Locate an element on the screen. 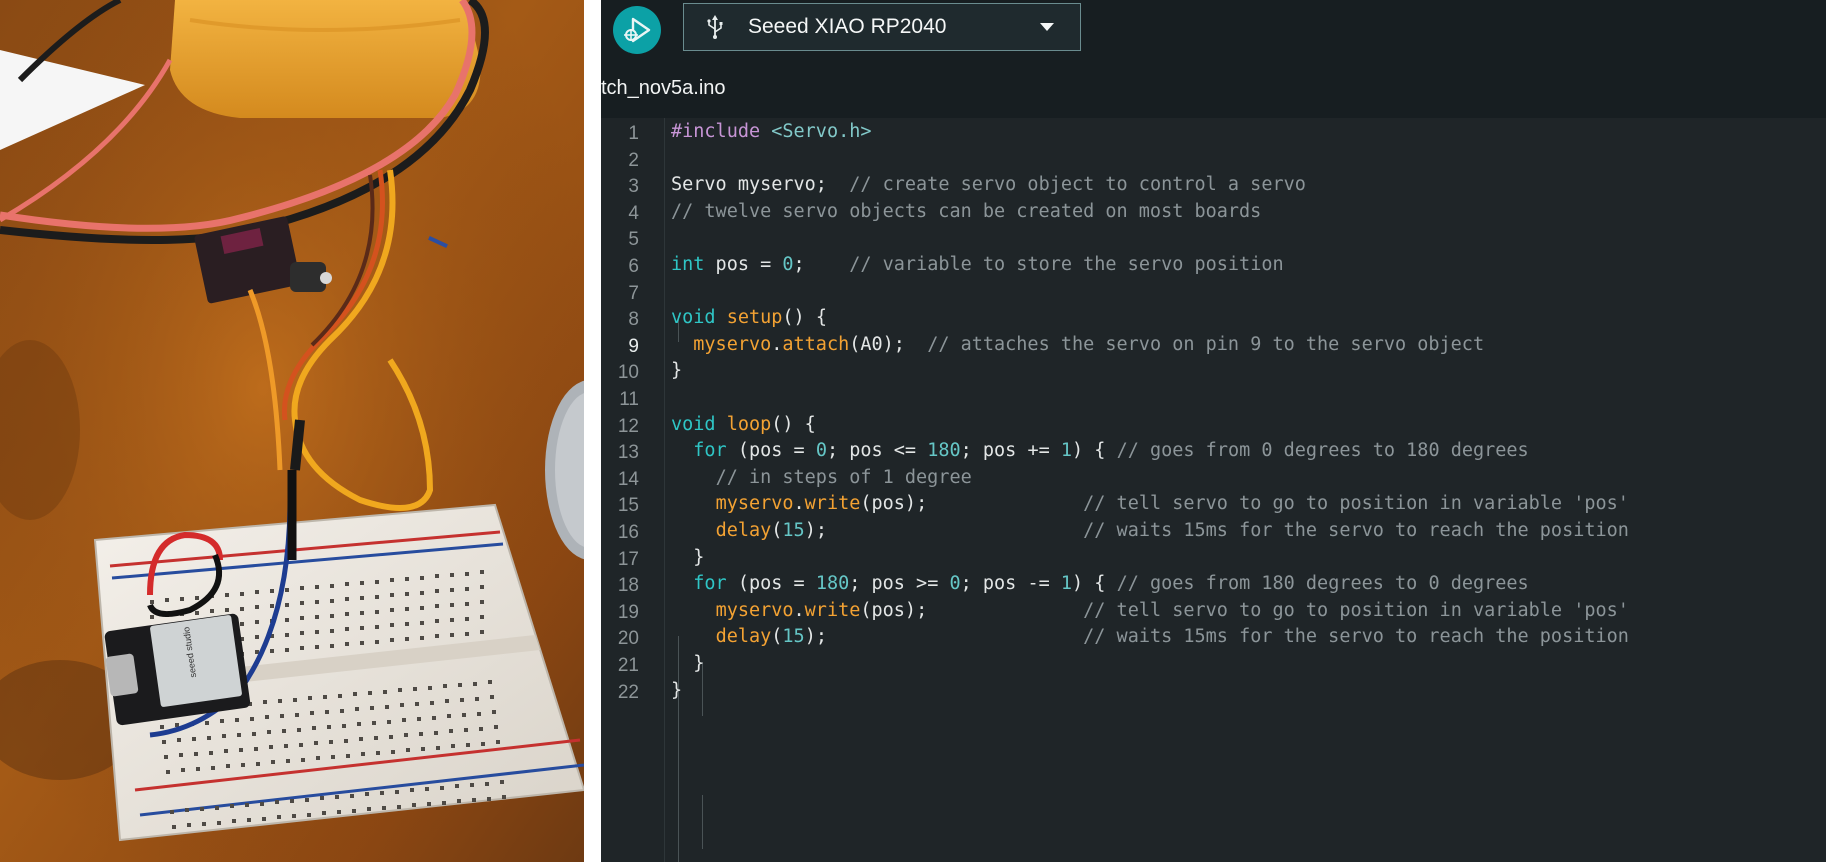 The image size is (1826, 862). board-selector: Seeed XIAO RP2040 is located at coordinates (882, 27).